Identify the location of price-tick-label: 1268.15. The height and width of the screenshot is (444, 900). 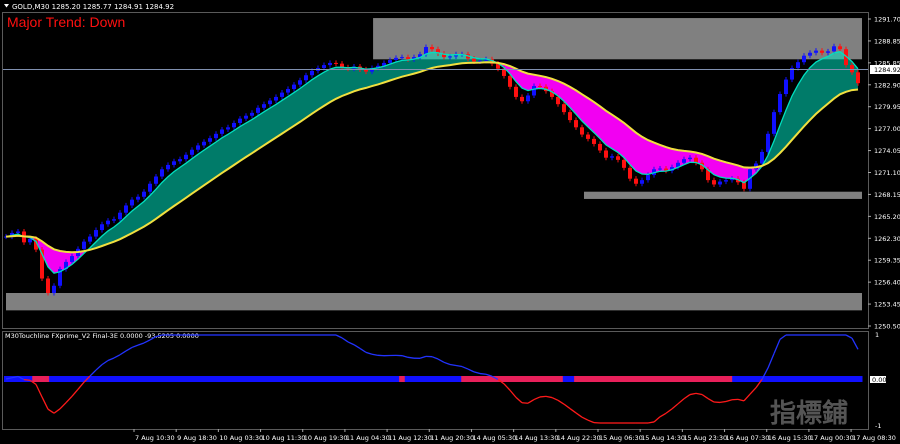
(887, 195).